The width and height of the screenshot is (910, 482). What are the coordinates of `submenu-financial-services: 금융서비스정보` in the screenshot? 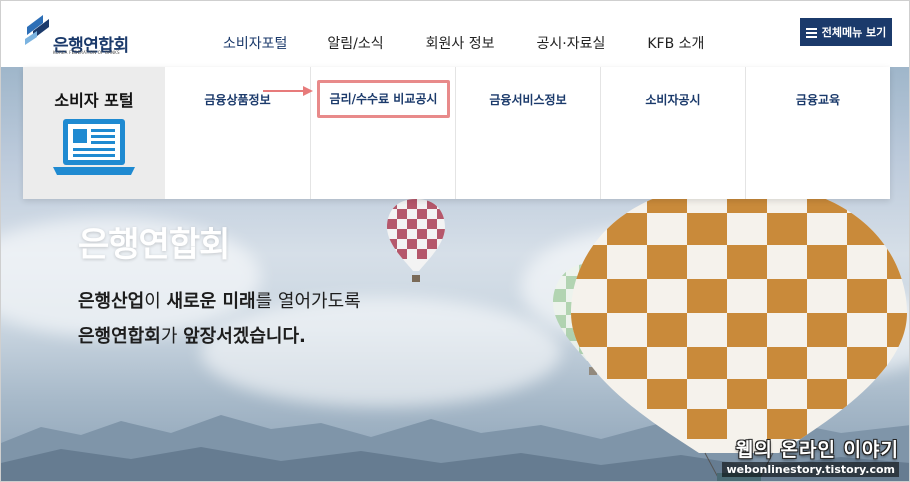 It's located at (527, 133).